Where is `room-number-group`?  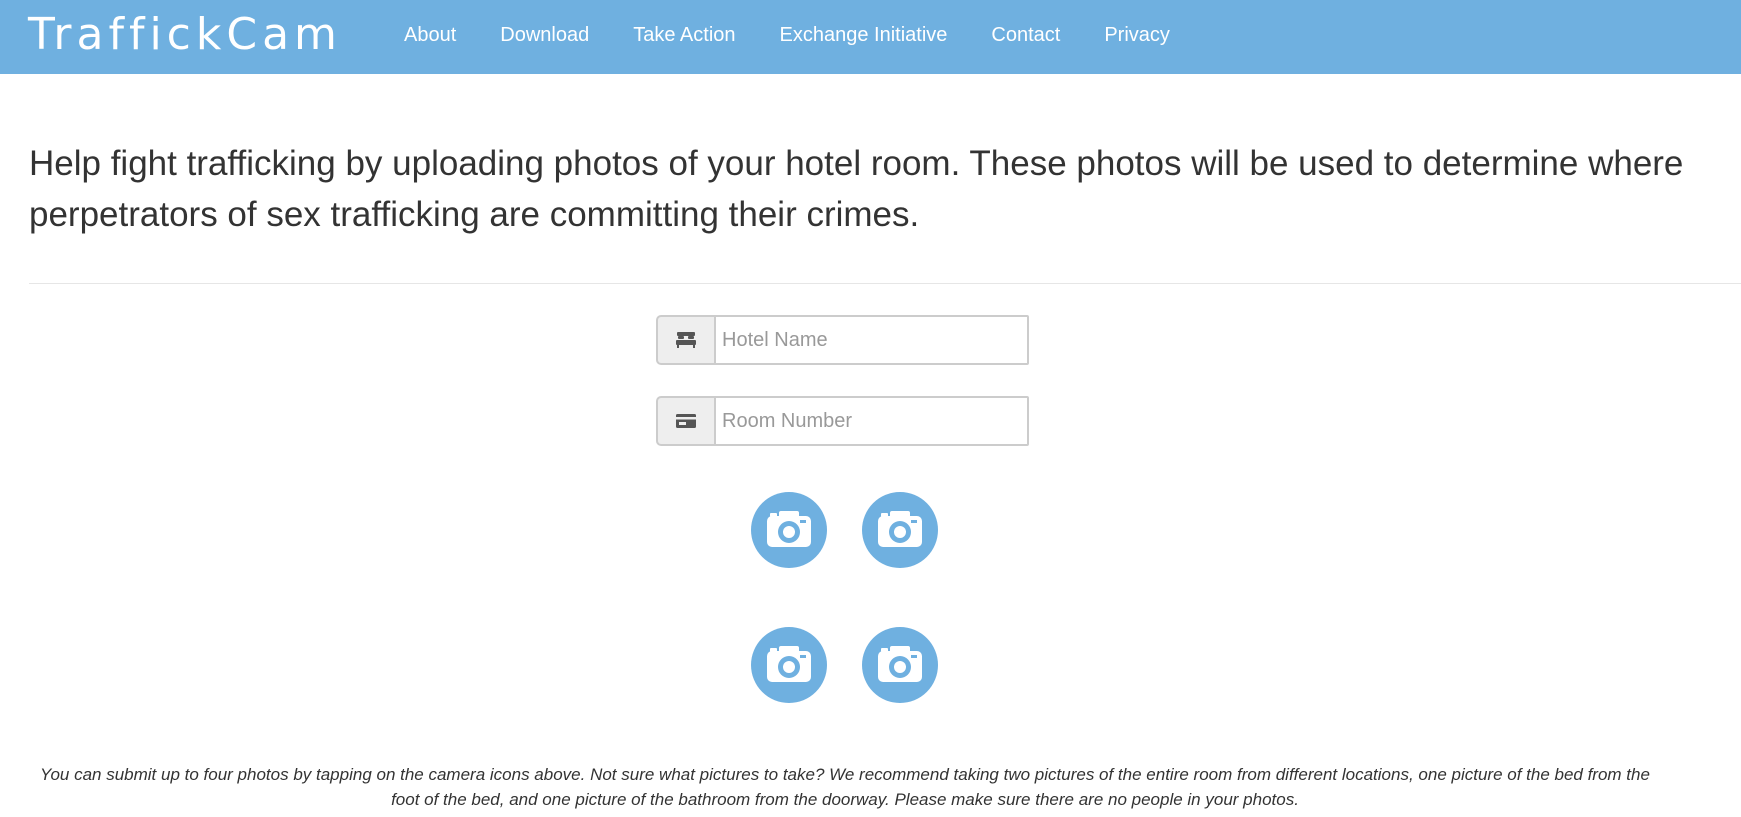 room-number-group is located at coordinates (842, 421).